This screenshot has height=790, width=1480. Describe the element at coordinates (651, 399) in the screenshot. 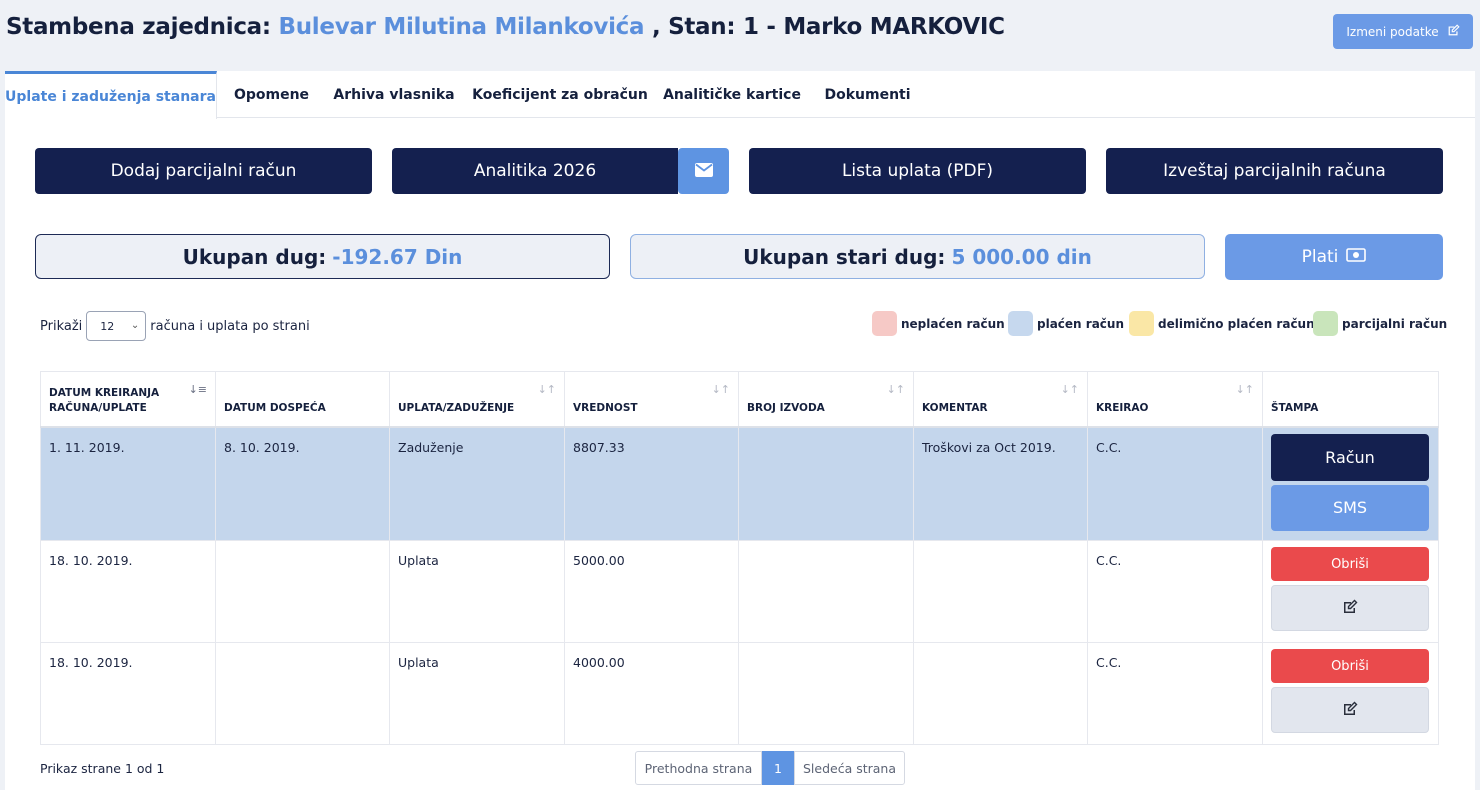

I see `column-header-amount: VREDNOST ↓↑` at that location.